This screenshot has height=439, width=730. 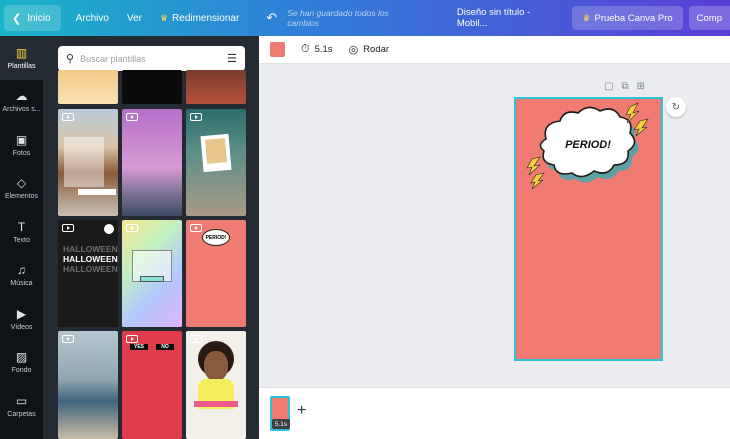 What do you see at coordinates (21, 66) in the screenshot?
I see `sidebar-item-label: Plantillas` at bounding box center [21, 66].